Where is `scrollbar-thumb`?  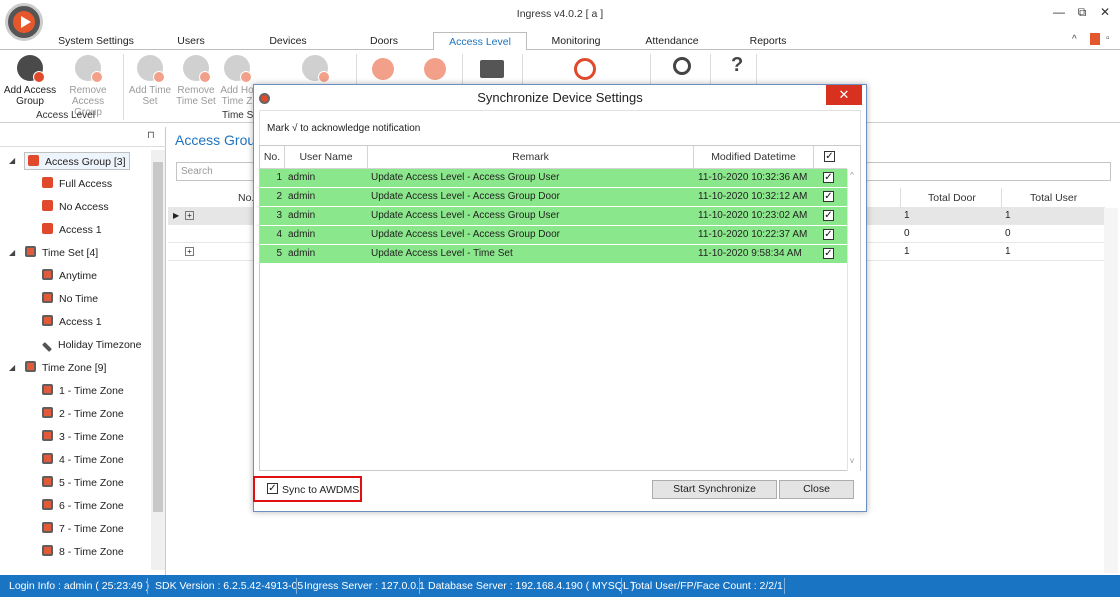
scrollbar-thumb is located at coordinates (158, 337).